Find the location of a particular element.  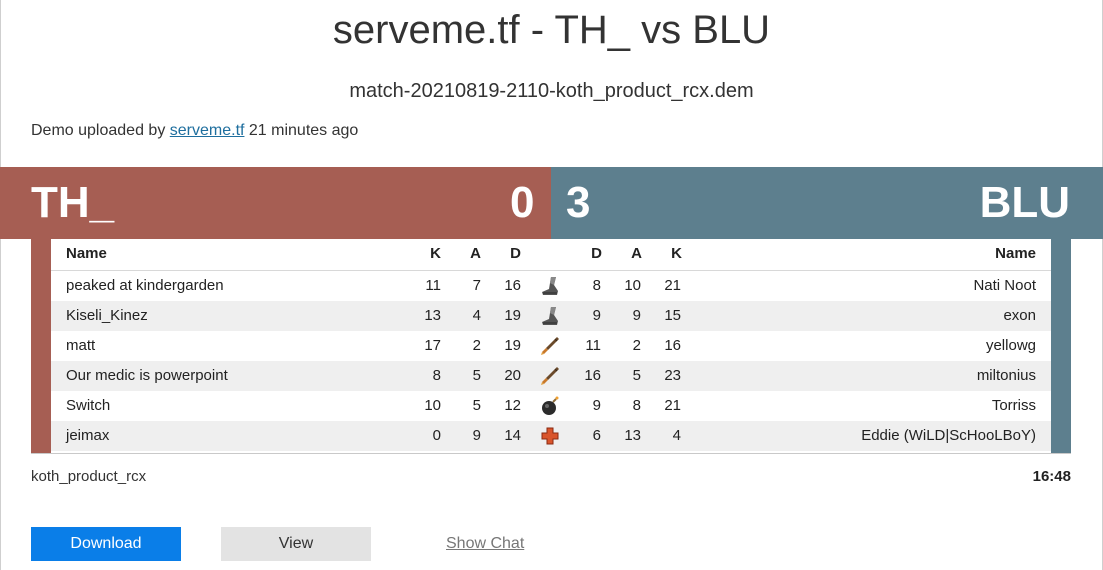

red-player-kills: 13 is located at coordinates (432, 315).